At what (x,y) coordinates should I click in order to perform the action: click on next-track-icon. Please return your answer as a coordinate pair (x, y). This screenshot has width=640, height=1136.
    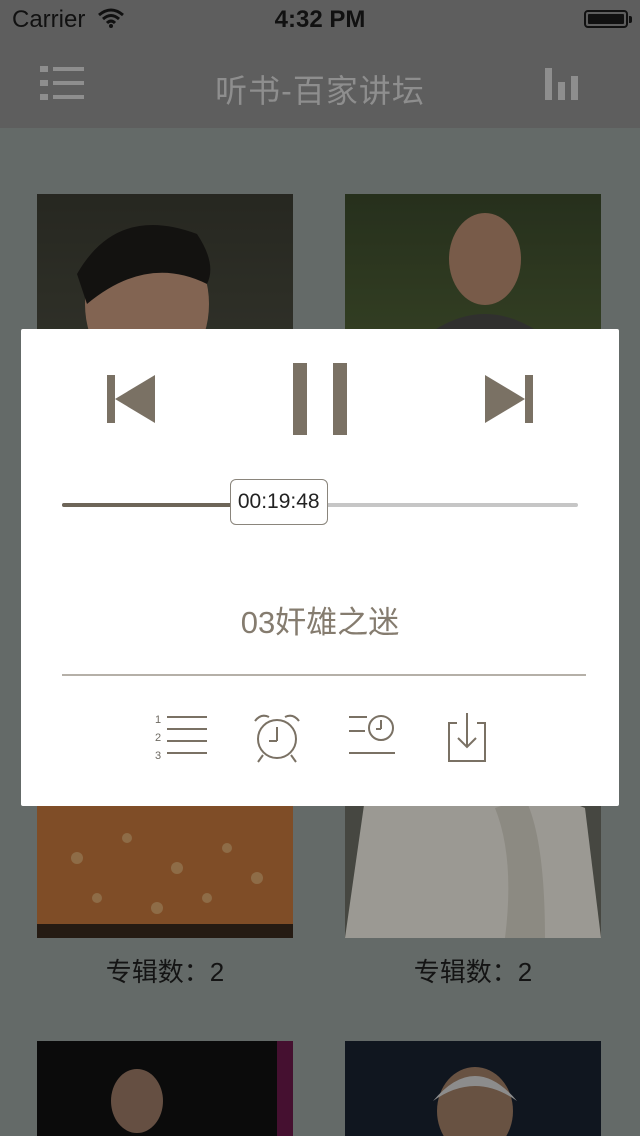
    Looking at the image, I should click on (509, 399).